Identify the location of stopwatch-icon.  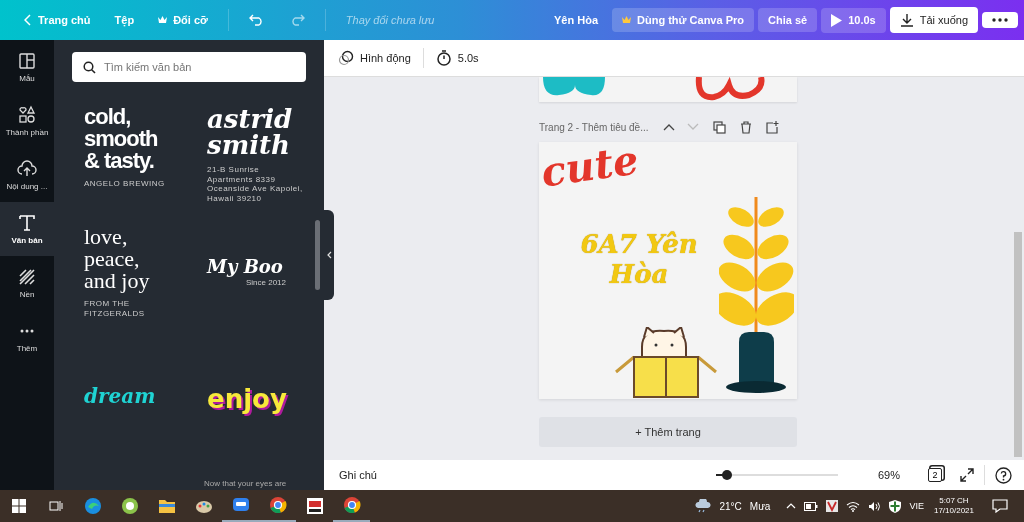
(443, 58).